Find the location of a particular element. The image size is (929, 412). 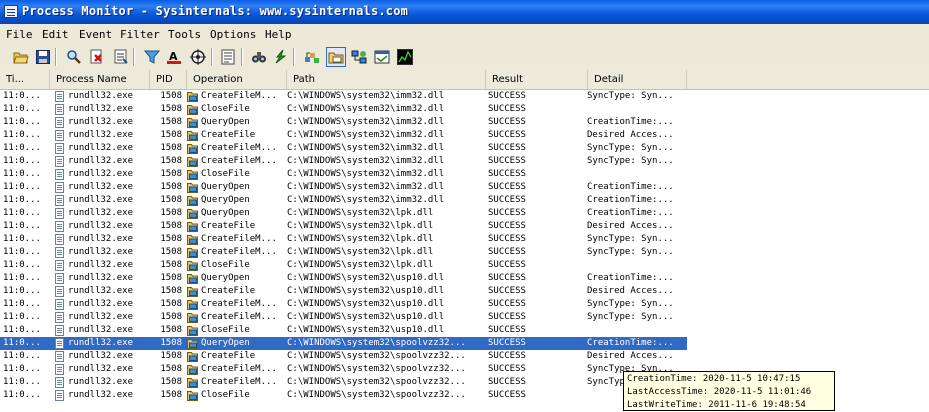

target-button is located at coordinates (198, 57).